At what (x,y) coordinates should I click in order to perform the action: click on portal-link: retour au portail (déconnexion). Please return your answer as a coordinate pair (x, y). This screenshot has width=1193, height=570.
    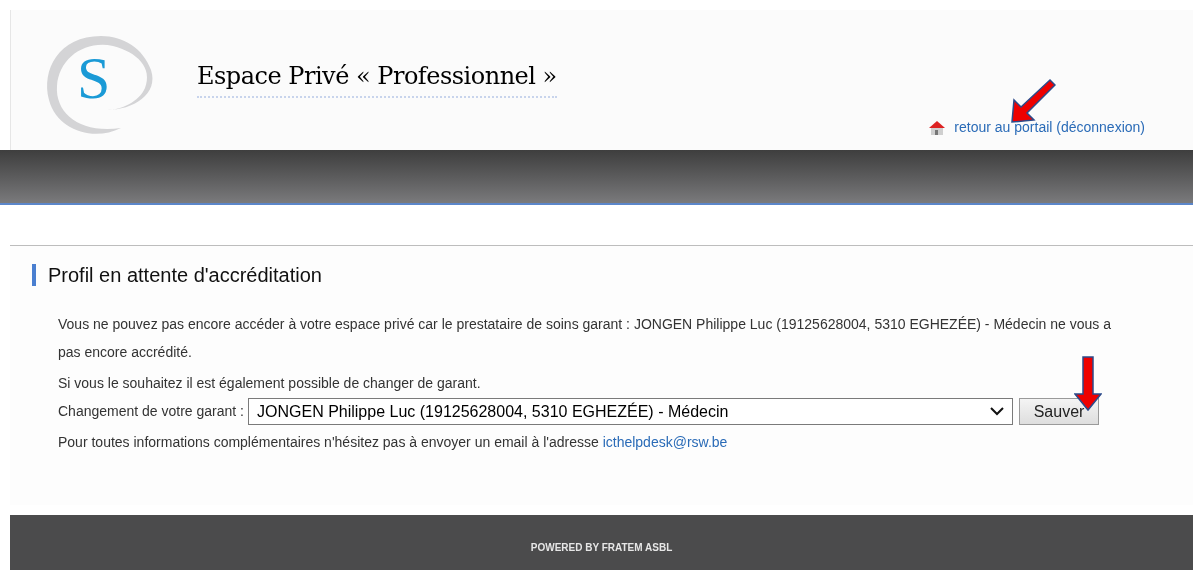
    Looking at the image, I should click on (1036, 127).